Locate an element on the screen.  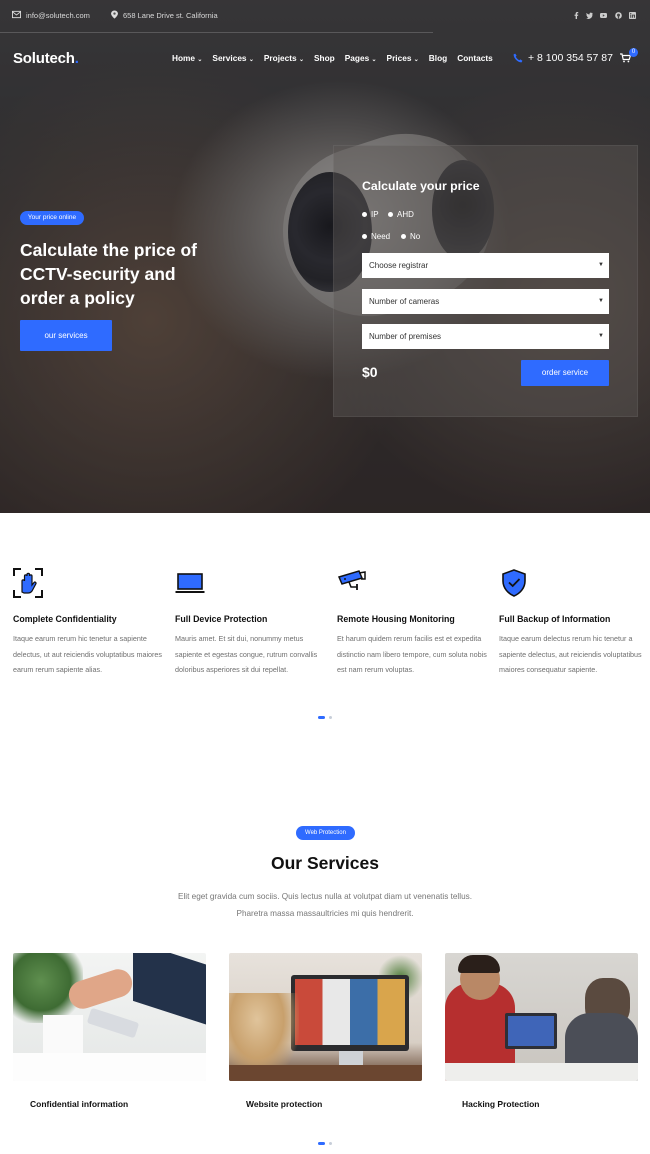
service-card: Confidential information is located at coordinates (109, 1031).